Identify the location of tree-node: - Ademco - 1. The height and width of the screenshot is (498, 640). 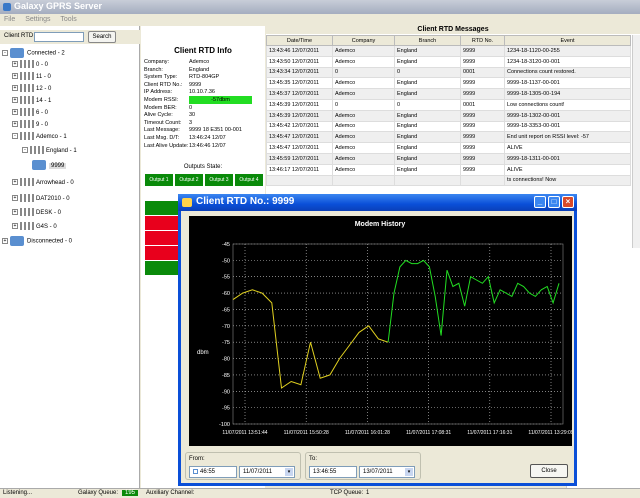
(39, 137).